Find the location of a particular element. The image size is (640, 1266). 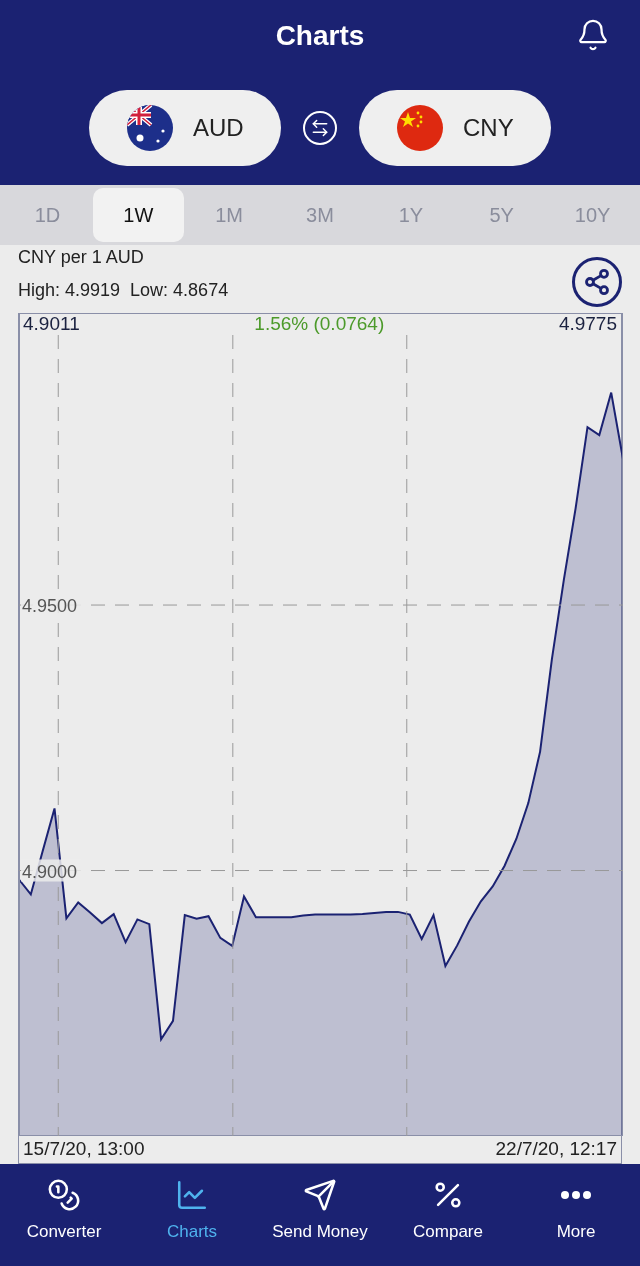

rate-subtitle: CNY per 1 AUD is located at coordinates (81, 257).